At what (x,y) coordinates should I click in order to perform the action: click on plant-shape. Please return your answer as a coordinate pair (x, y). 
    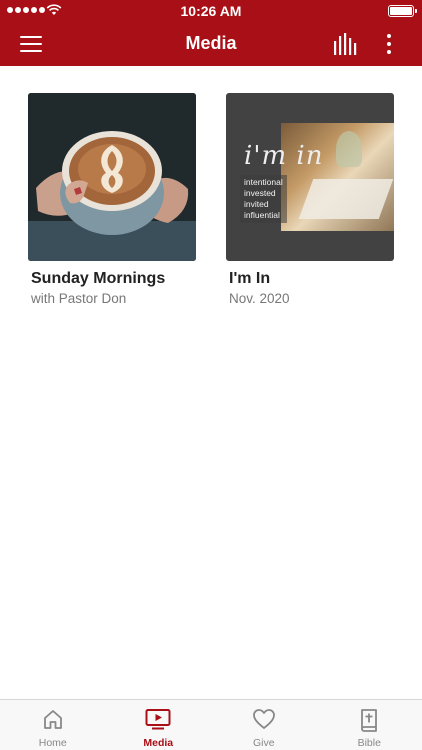
    Looking at the image, I should click on (349, 149).